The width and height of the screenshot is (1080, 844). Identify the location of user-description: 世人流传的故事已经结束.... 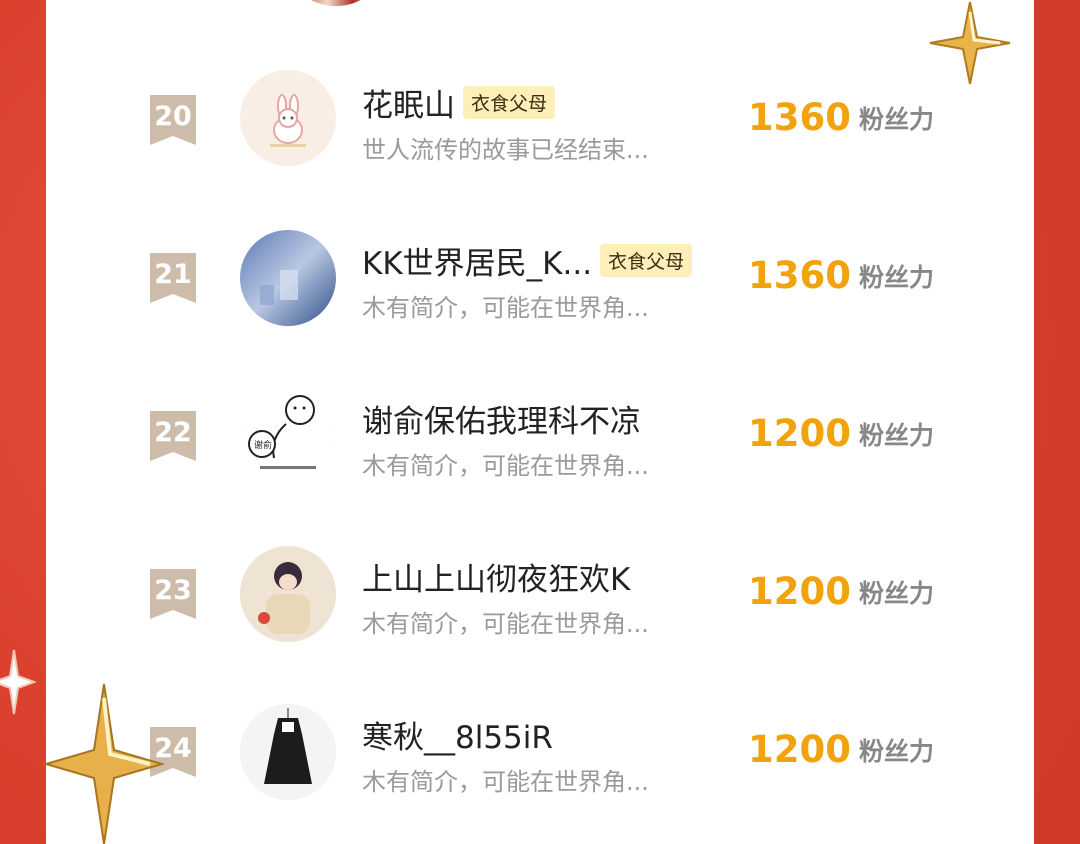
(505, 150).